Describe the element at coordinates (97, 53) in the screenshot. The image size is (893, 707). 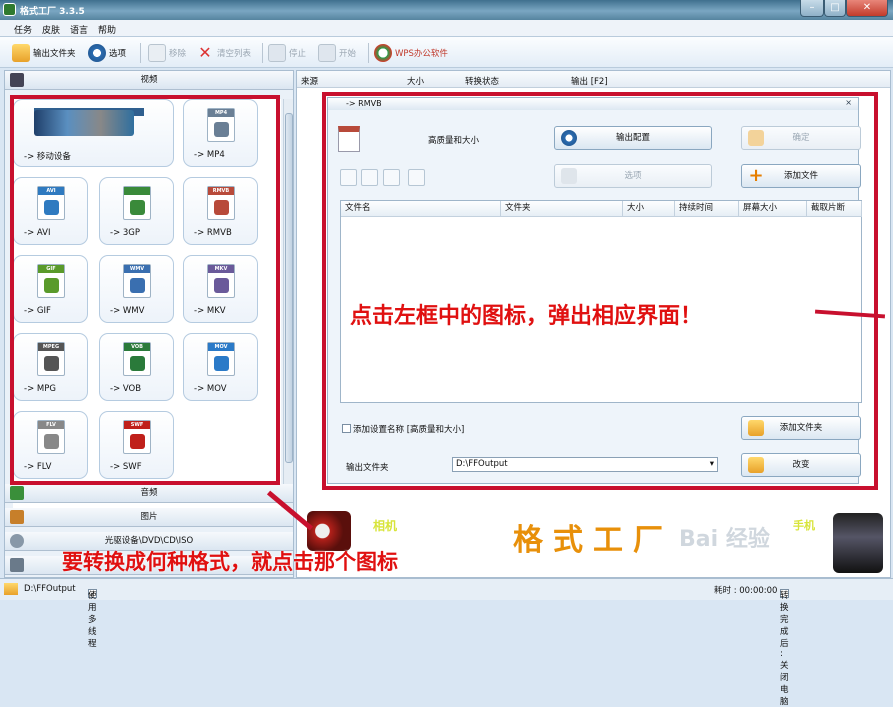
I see `gear-icon` at that location.